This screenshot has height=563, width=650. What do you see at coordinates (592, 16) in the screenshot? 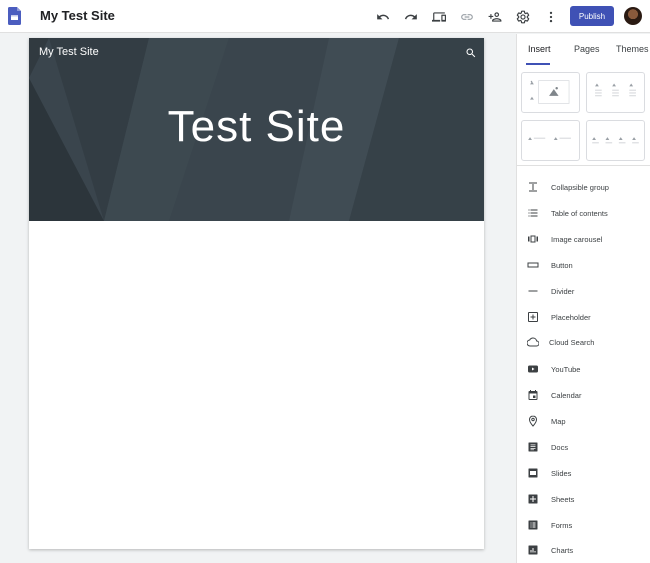
I see `publish-button: Publish` at bounding box center [592, 16].